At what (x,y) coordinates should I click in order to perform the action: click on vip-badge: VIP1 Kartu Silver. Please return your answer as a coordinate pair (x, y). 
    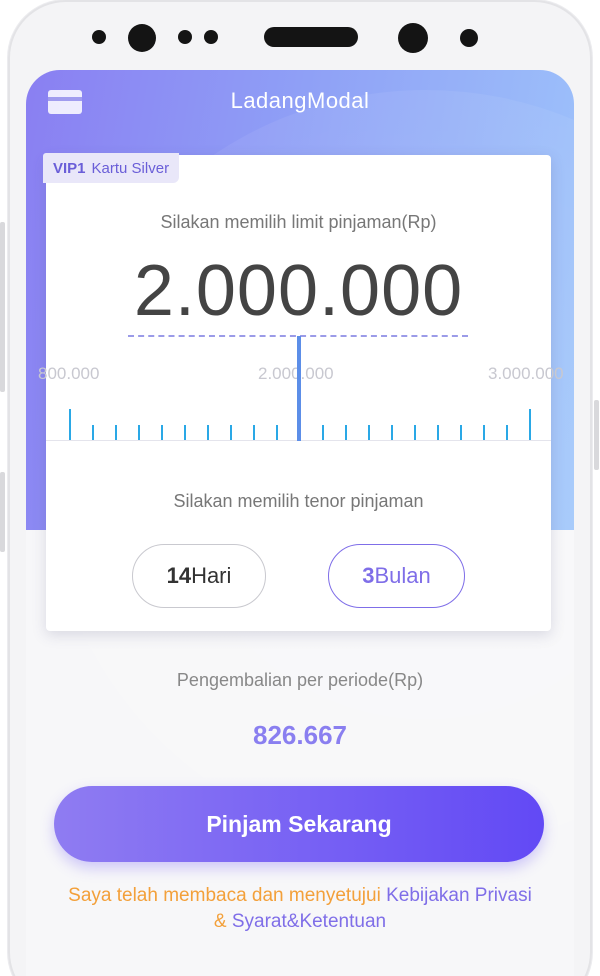
    Looking at the image, I should click on (111, 168).